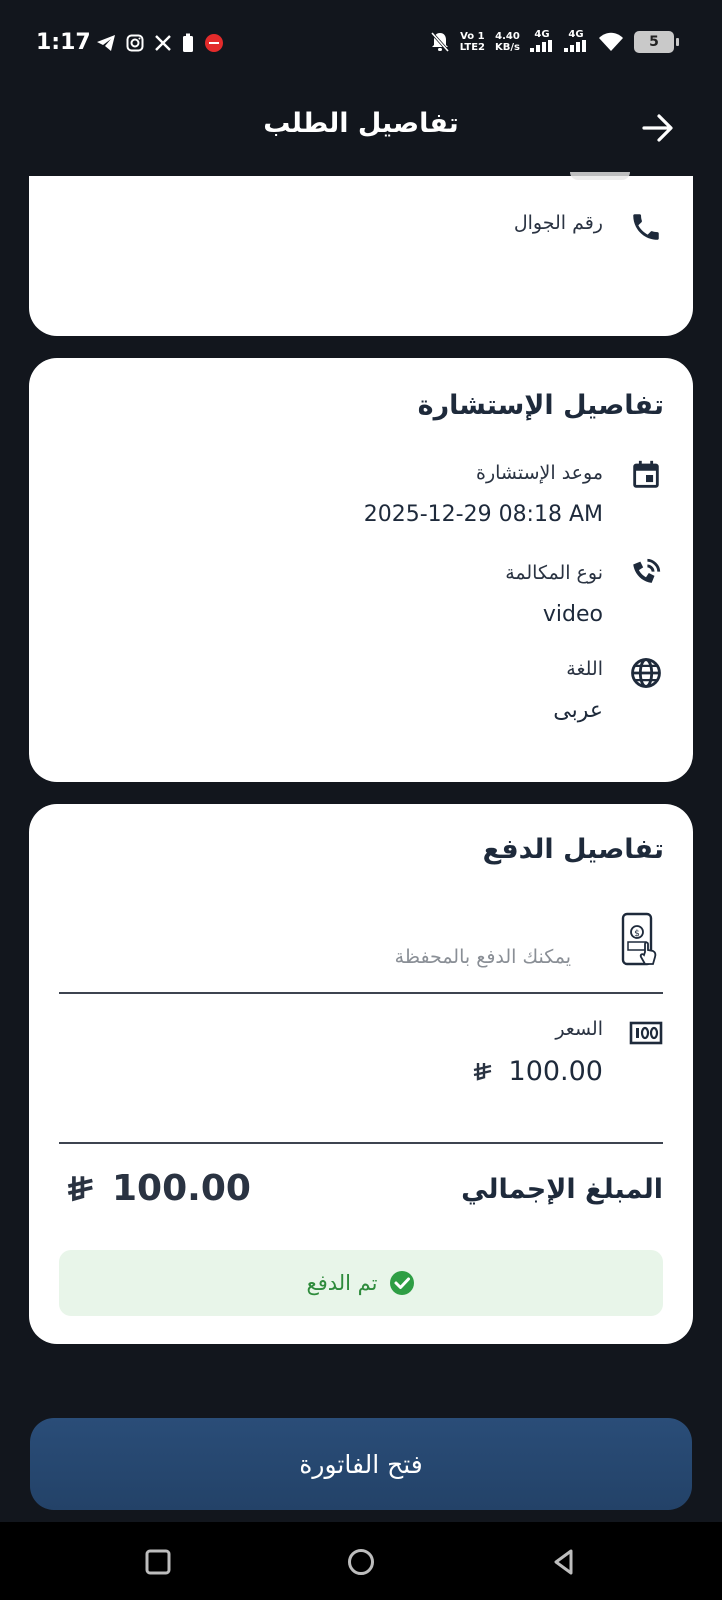 The width and height of the screenshot is (722, 1600). I want to click on call-type-value: video, so click(572, 614).